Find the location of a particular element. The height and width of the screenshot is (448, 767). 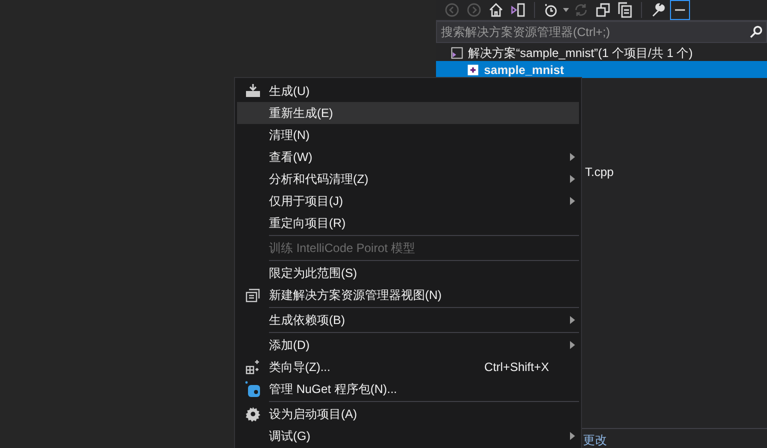

search-icon is located at coordinates (756, 32).